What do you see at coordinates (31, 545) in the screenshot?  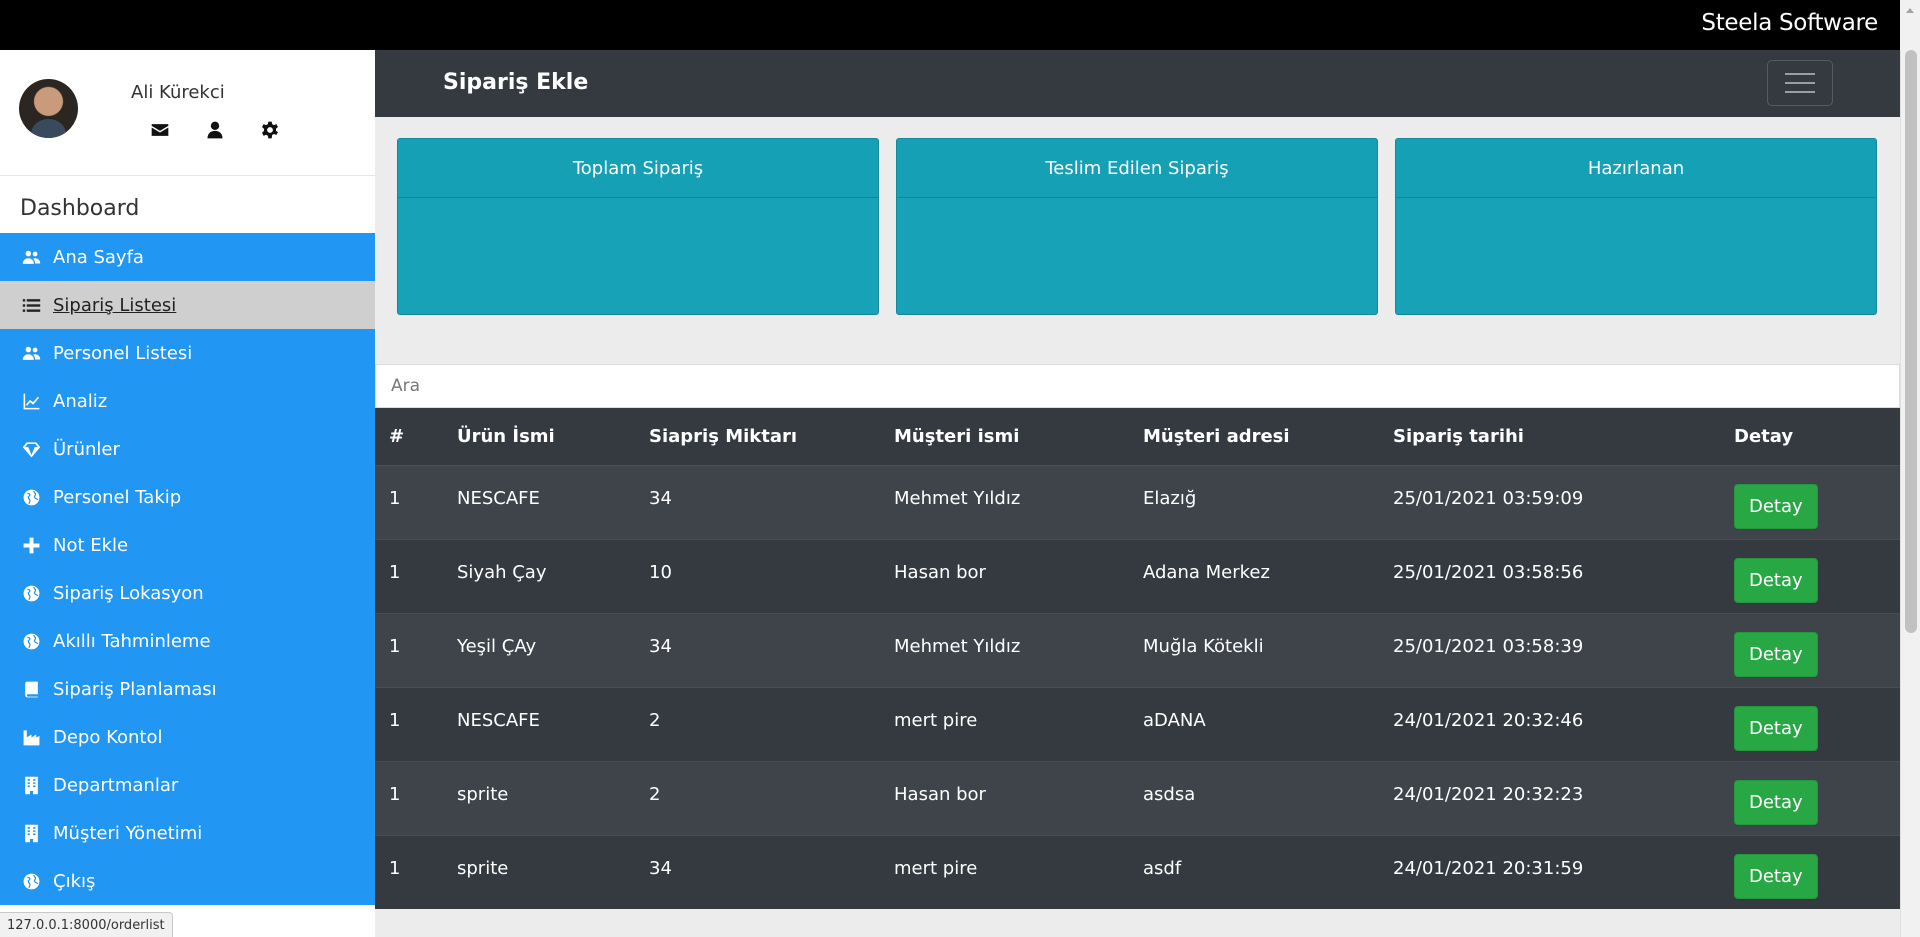 I see `plus-icon` at bounding box center [31, 545].